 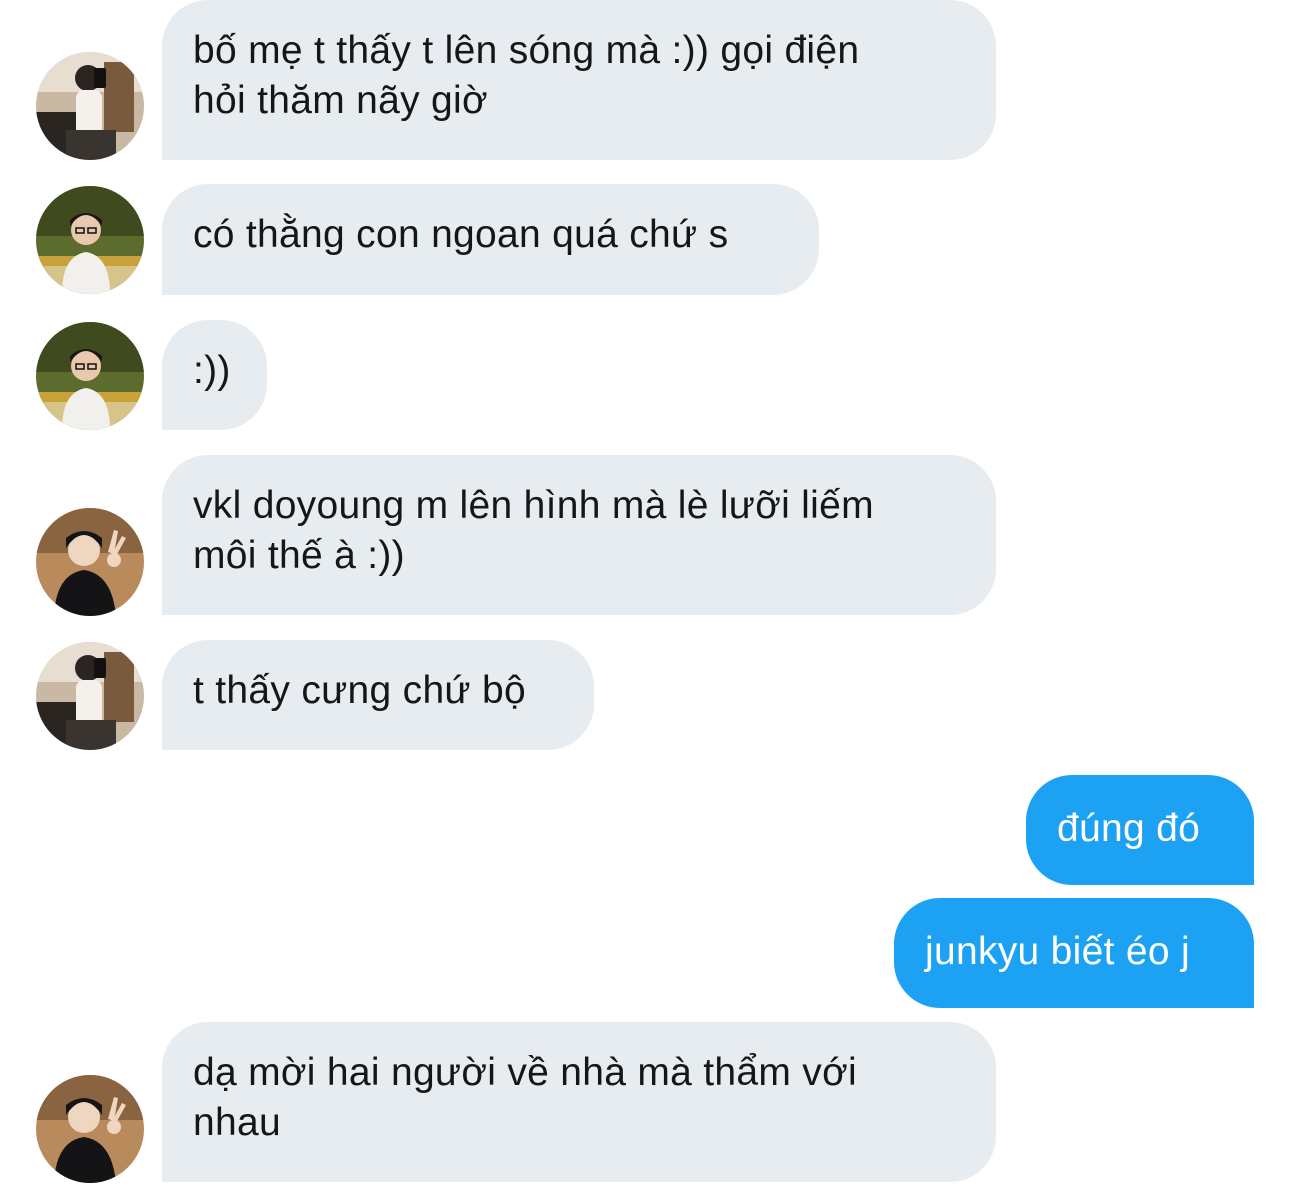 I want to click on message-bubble-incoming: dạ mời hai người về nhà mà thẩm với nhau, so click(x=579, y=1102).